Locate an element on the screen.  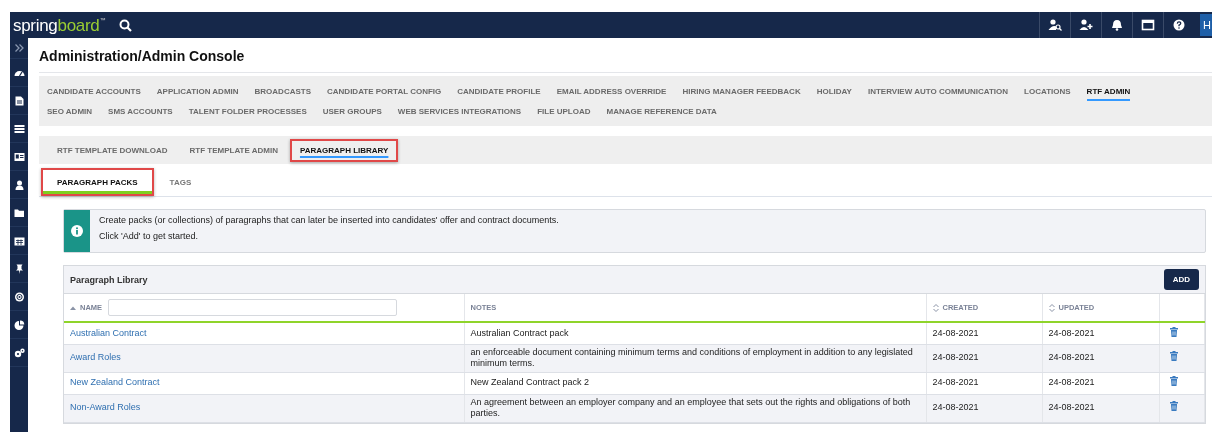
tab: PARAGRAPH LIBRARY is located at coordinates (344, 150).